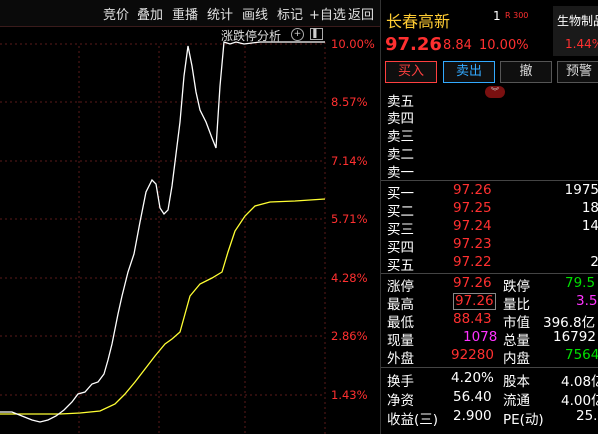  I want to click on stat-label: 外盘, so click(400, 359).